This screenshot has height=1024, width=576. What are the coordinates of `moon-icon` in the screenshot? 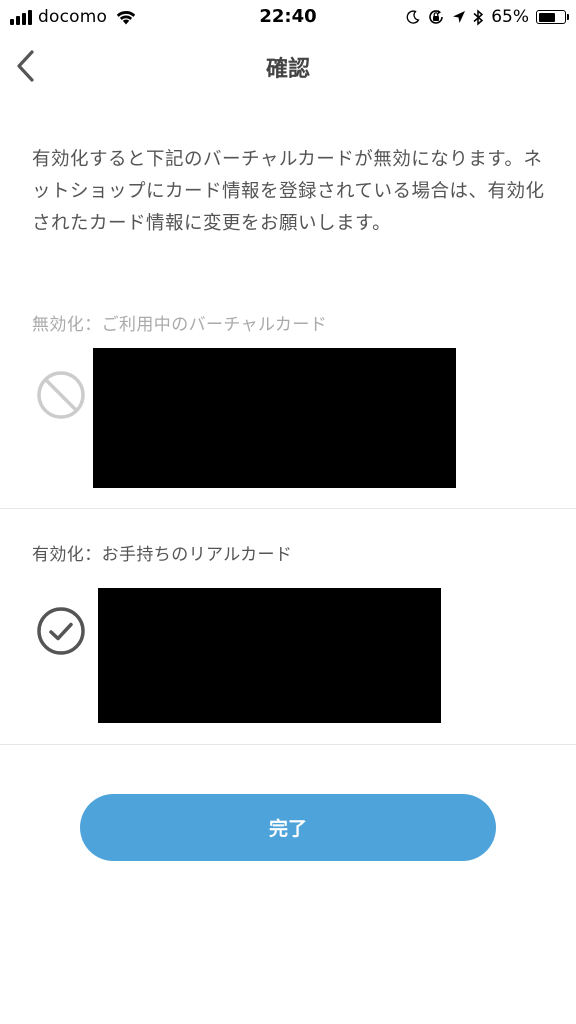 It's located at (413, 17).